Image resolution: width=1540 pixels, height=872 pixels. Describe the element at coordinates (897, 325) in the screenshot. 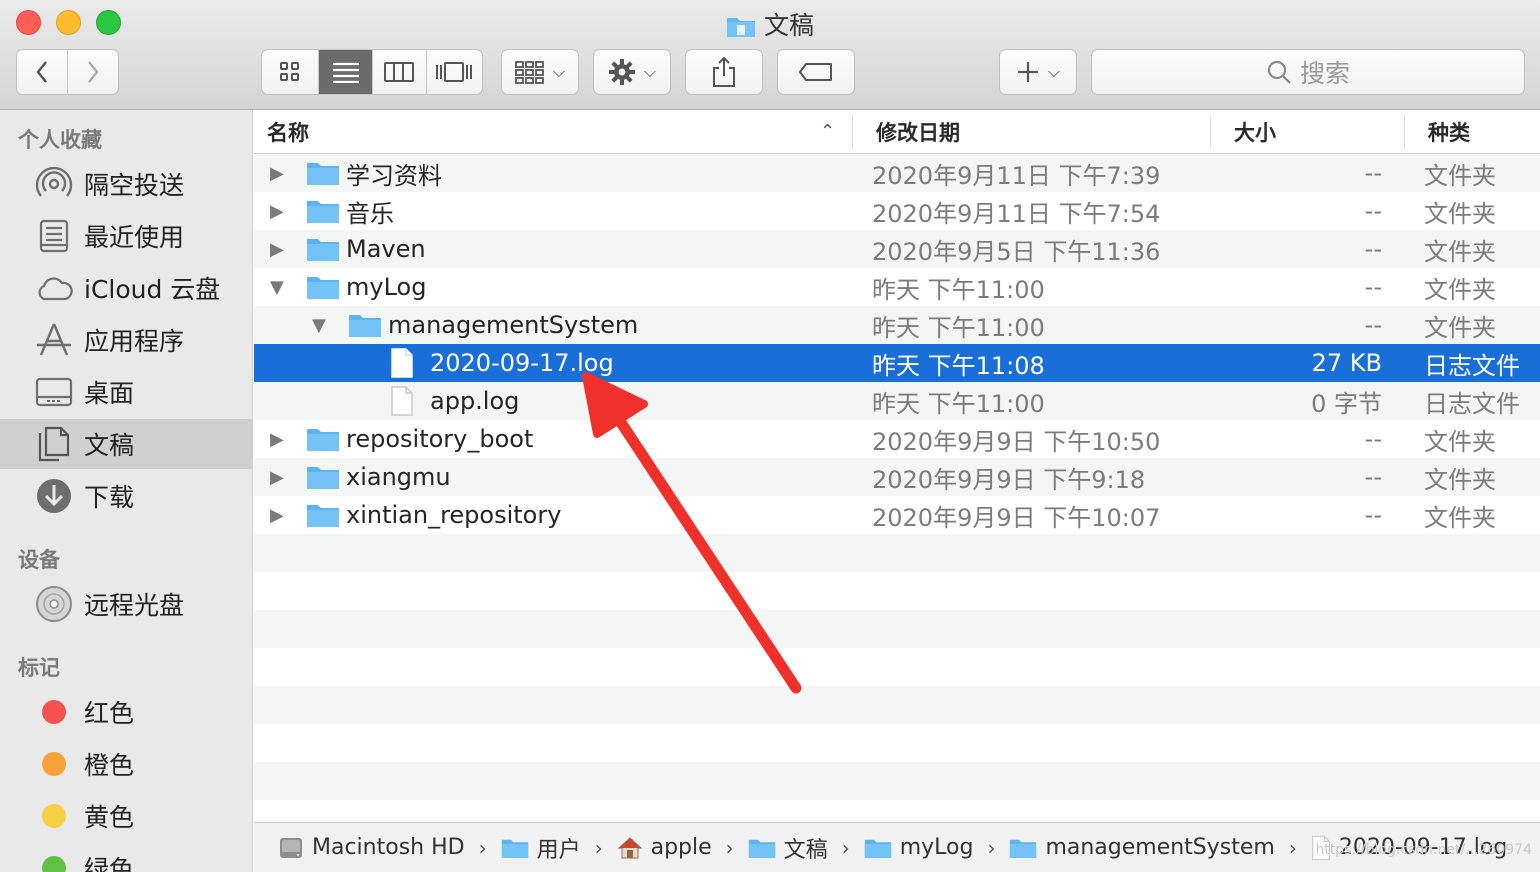

I see `file-row: ▼ managementSystem 昨天 下午11:00 -- 文件夹` at that location.